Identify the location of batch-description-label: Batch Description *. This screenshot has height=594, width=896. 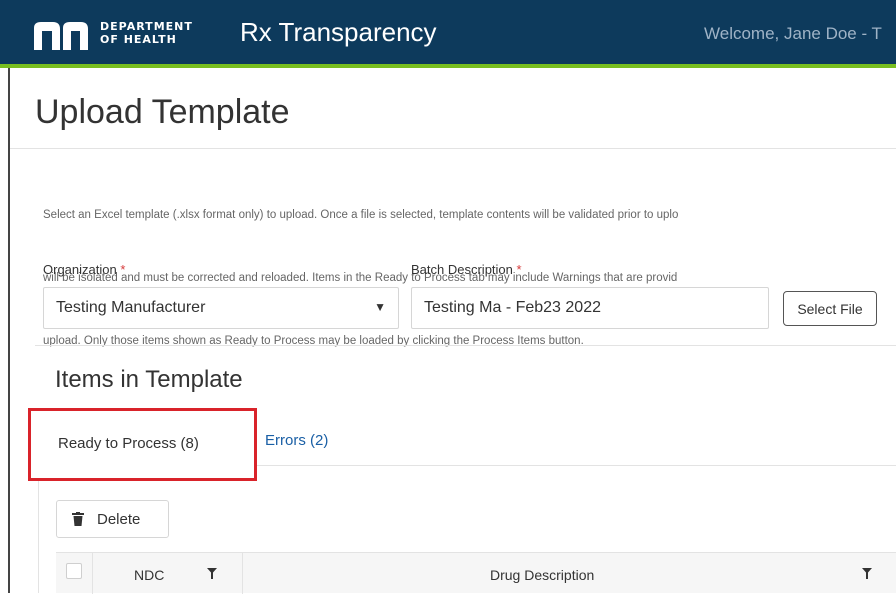
(466, 269).